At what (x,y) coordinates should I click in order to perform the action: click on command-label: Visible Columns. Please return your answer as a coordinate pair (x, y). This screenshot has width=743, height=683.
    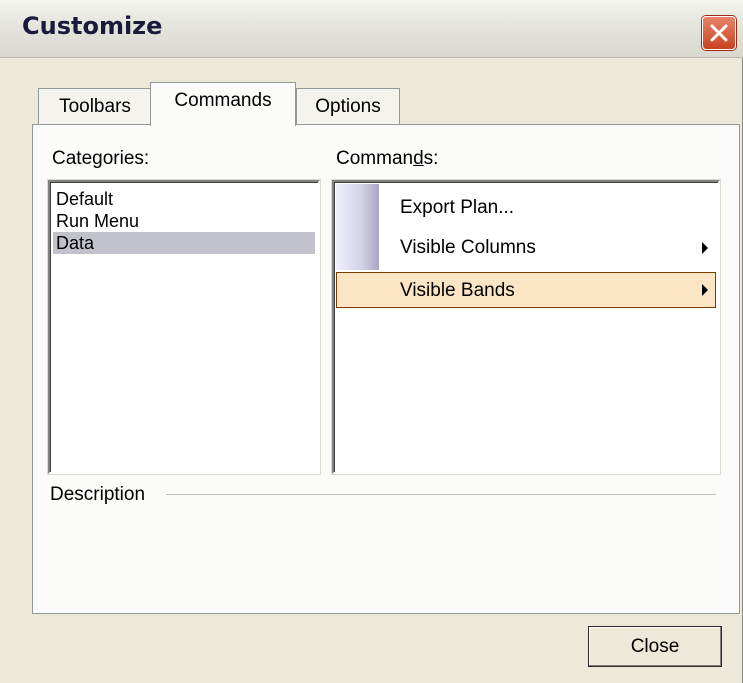
    Looking at the image, I should click on (468, 247).